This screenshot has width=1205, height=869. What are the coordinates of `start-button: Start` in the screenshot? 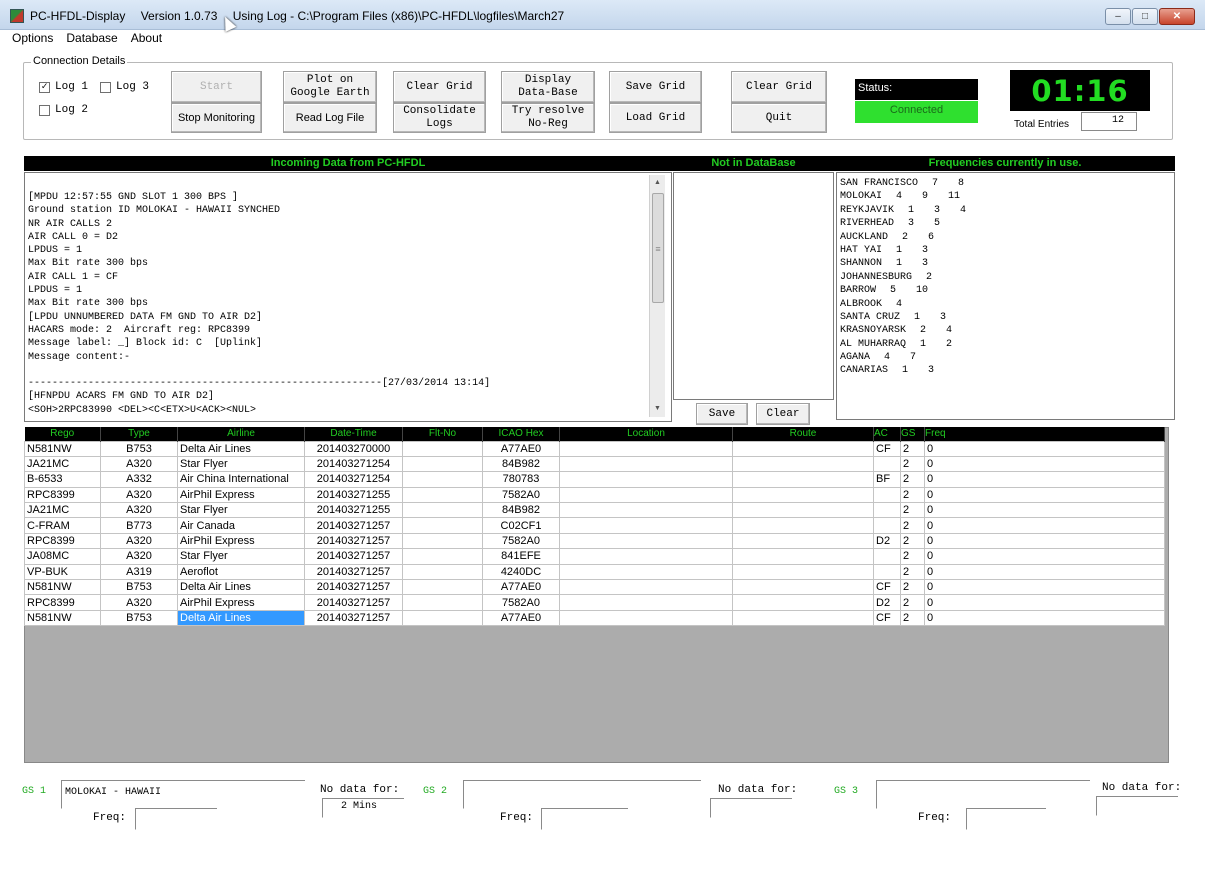 It's located at (216, 87).